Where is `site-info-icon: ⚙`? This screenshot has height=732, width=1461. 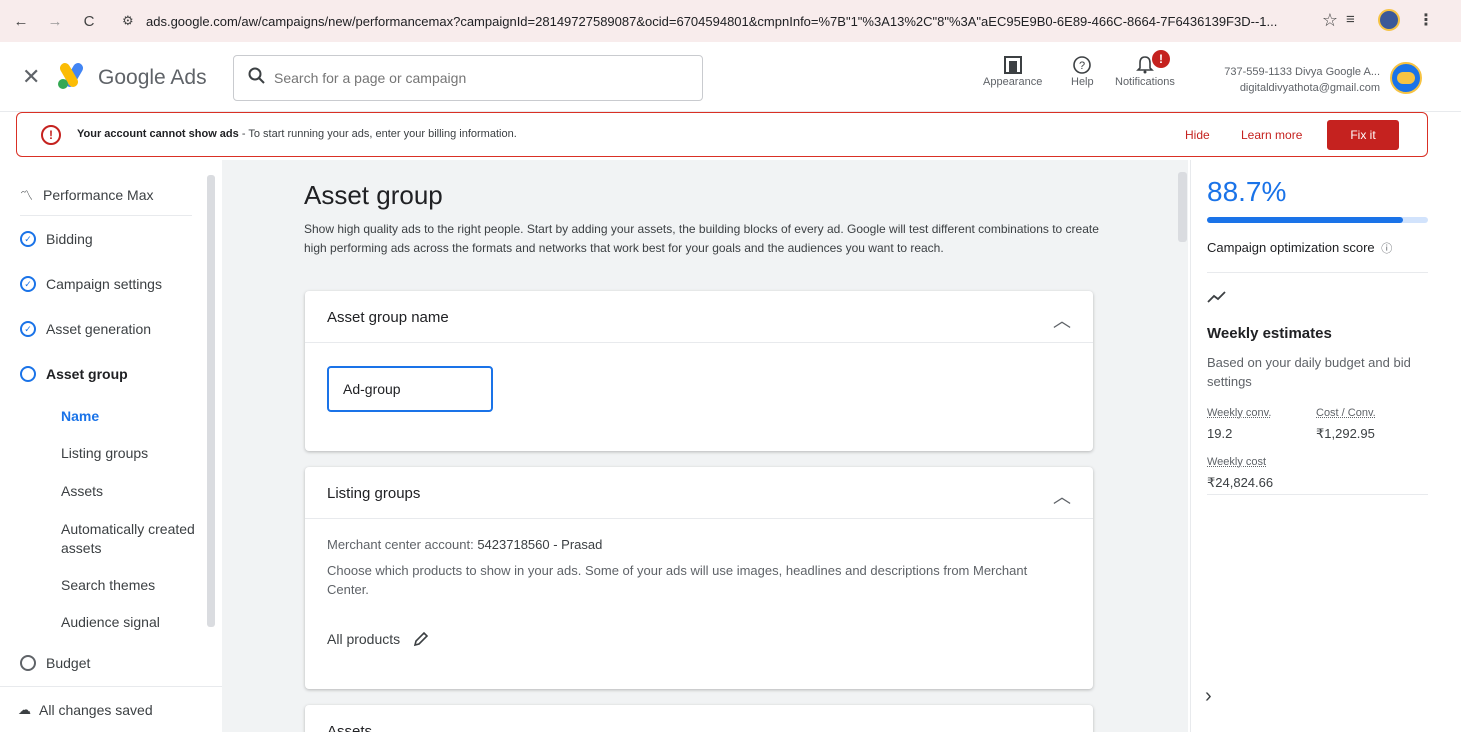 site-info-icon: ⚙ is located at coordinates (128, 21).